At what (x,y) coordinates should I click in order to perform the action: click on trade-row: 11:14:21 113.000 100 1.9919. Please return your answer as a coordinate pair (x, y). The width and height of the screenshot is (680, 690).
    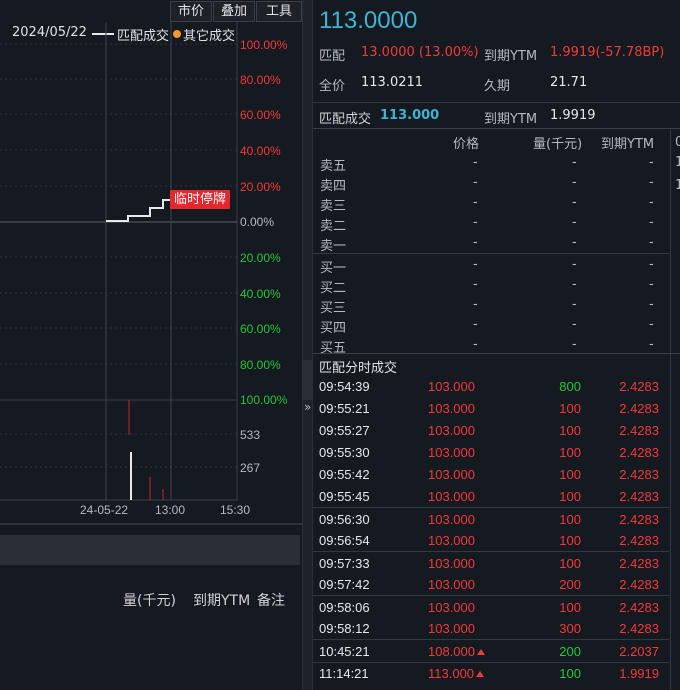
    Looking at the image, I should click on (489, 674).